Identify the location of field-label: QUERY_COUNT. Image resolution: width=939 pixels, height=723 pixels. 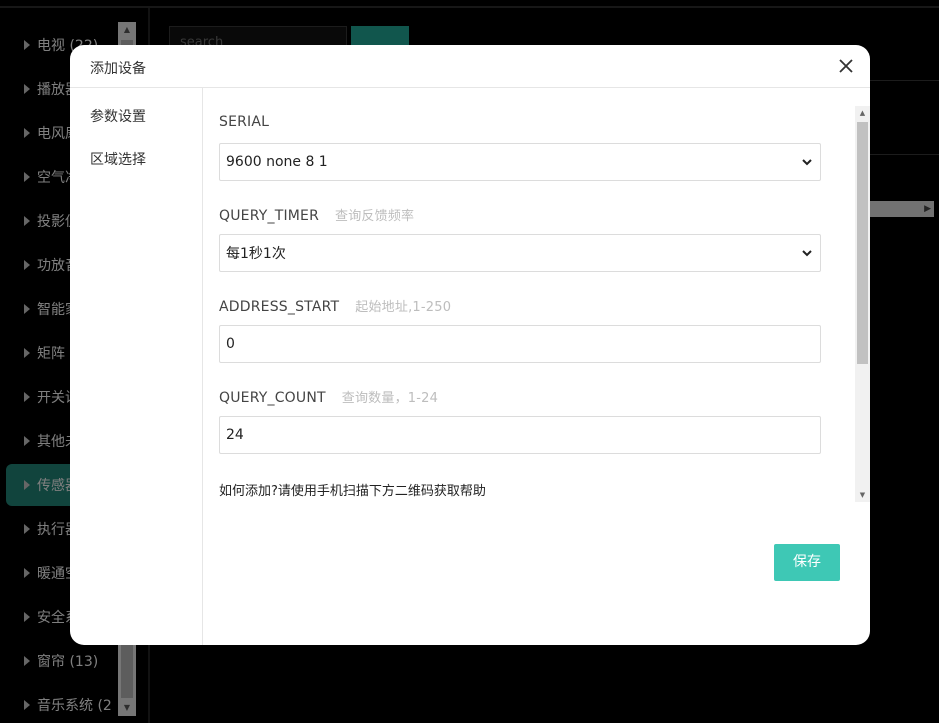
(272, 398).